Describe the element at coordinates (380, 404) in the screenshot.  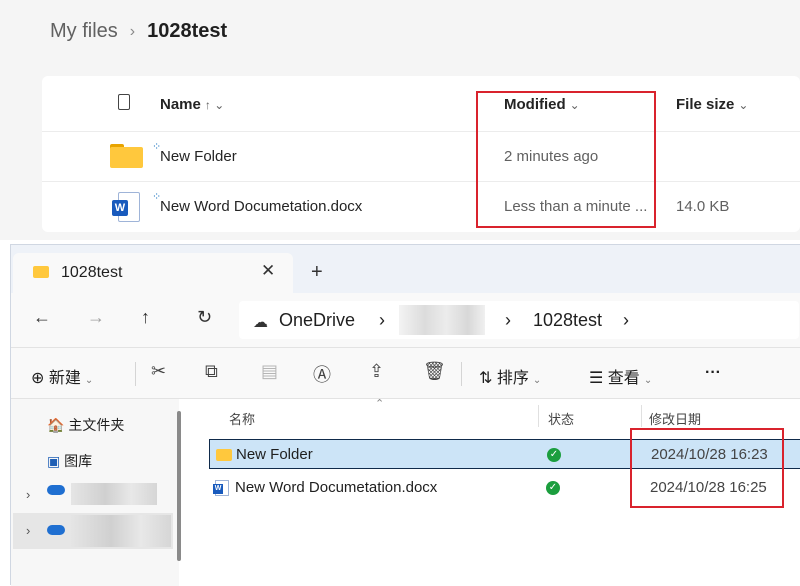
I see `chevron-up-icon: ⌃` at that location.